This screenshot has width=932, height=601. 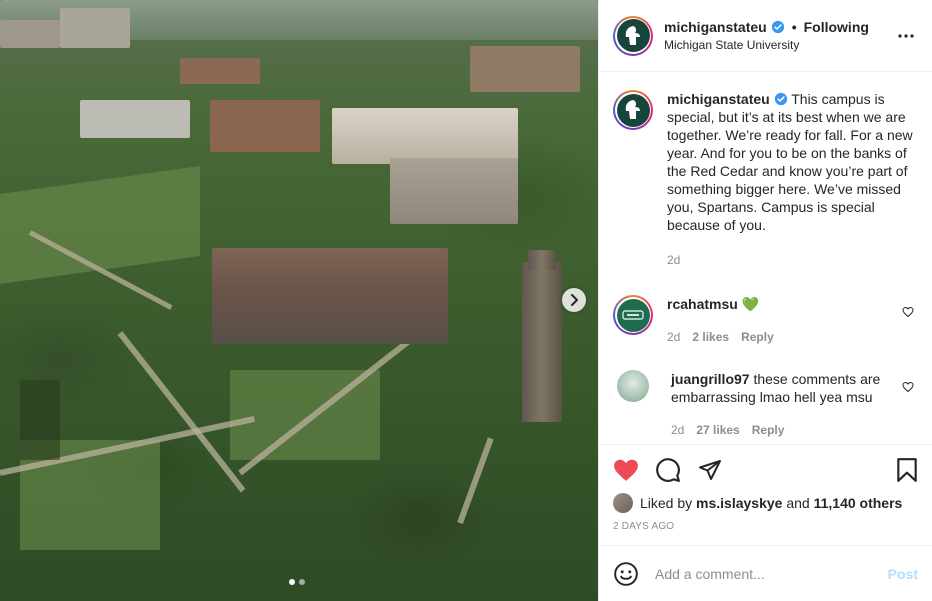 I want to click on bookmark-icon, so click(x=907, y=470).